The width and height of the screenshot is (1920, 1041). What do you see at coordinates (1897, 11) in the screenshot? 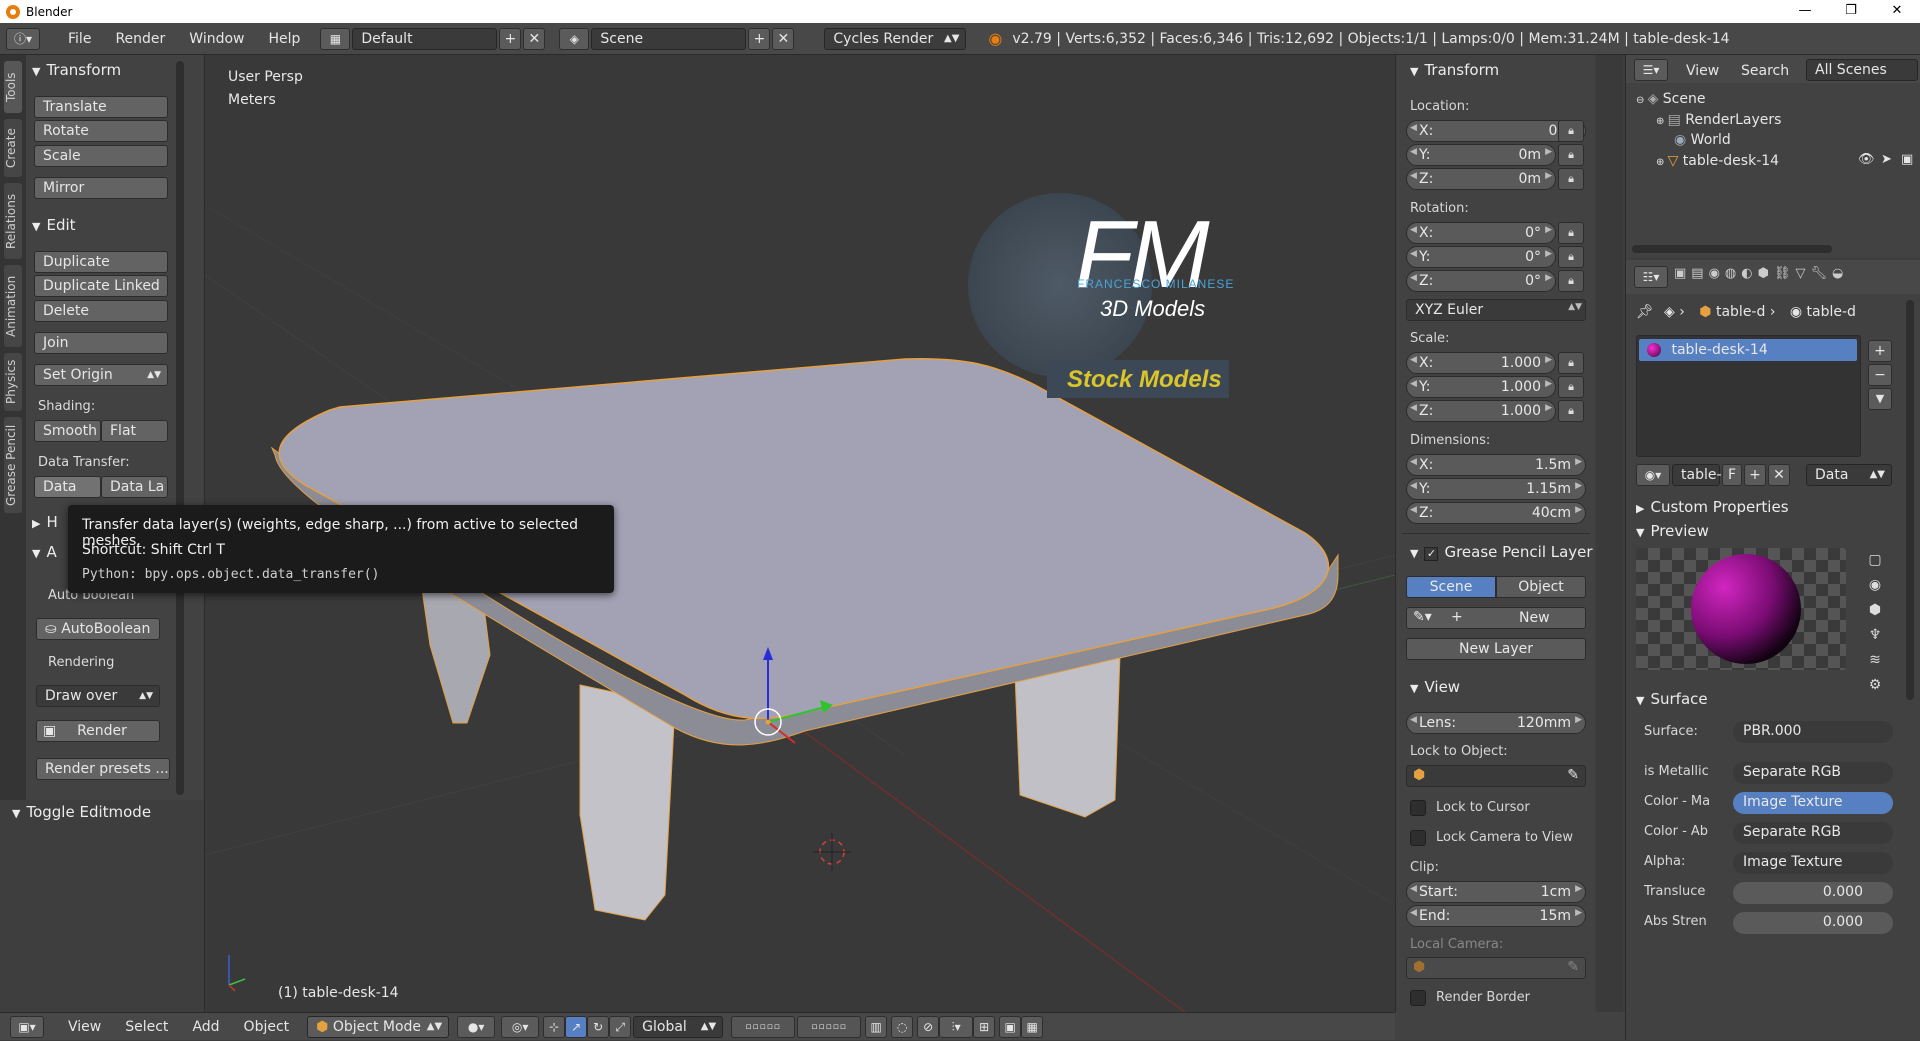
I see `close-button: ✕` at bounding box center [1897, 11].